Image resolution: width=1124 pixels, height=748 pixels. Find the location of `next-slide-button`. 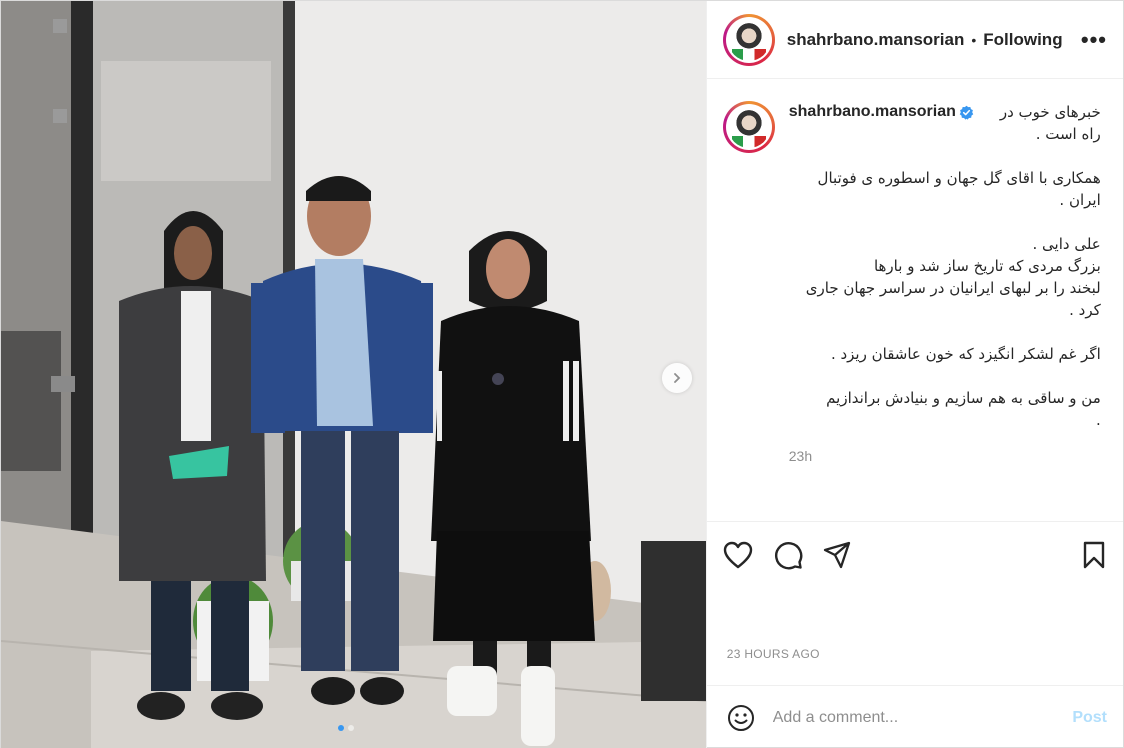

next-slide-button is located at coordinates (677, 378).